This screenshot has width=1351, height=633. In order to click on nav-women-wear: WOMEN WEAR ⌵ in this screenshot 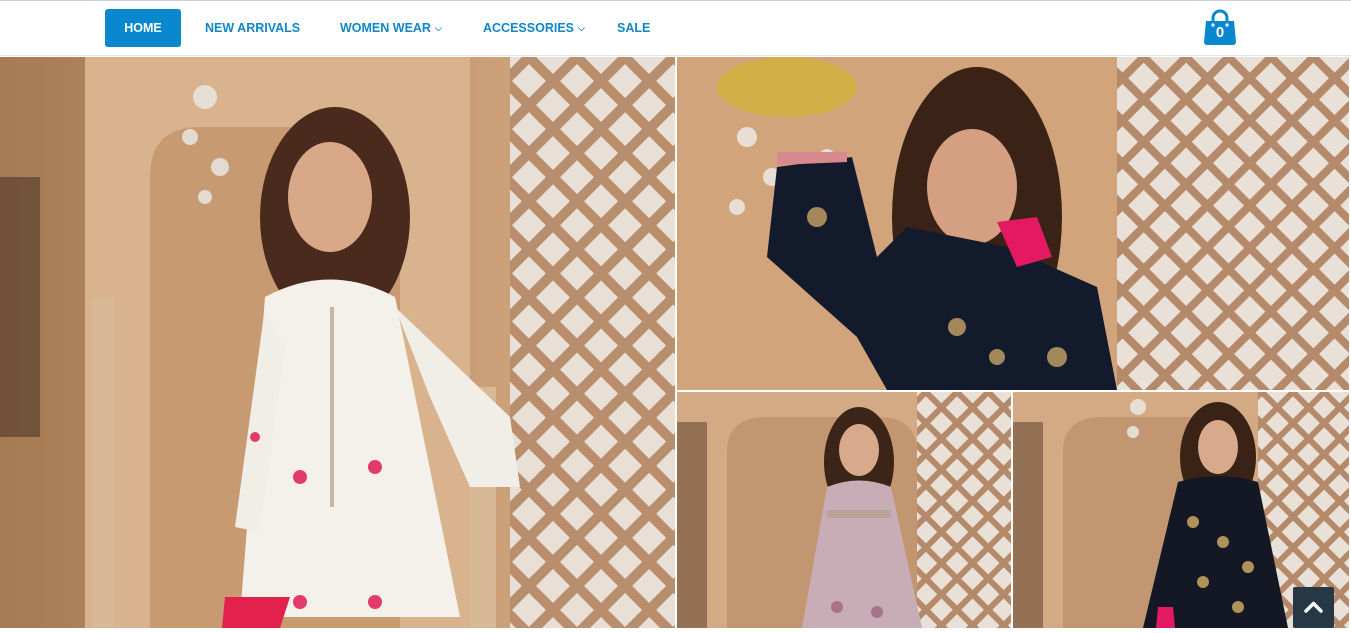, I will do `click(391, 28)`.